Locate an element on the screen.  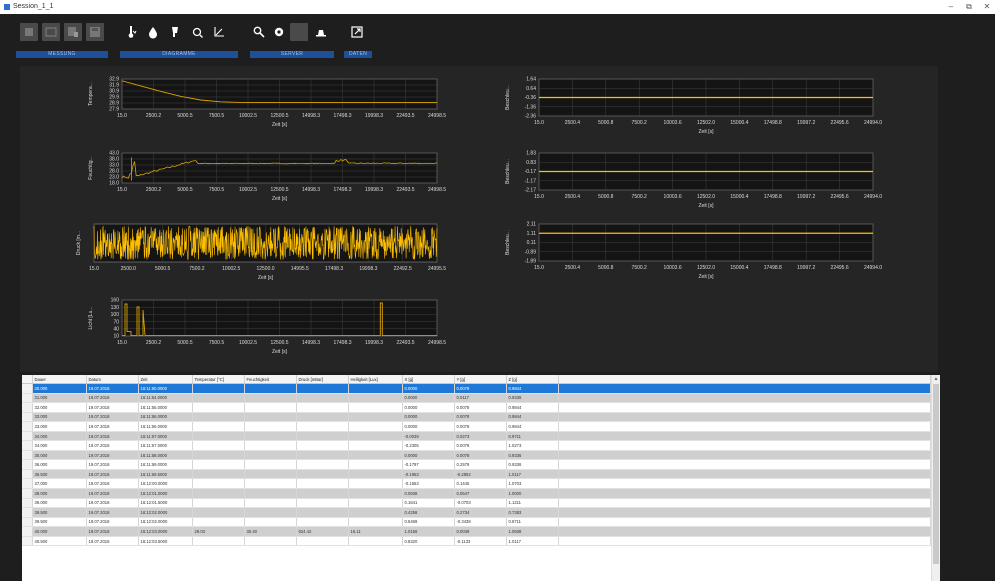
table-cell: 0.2578 is located at coordinates (480, 464).